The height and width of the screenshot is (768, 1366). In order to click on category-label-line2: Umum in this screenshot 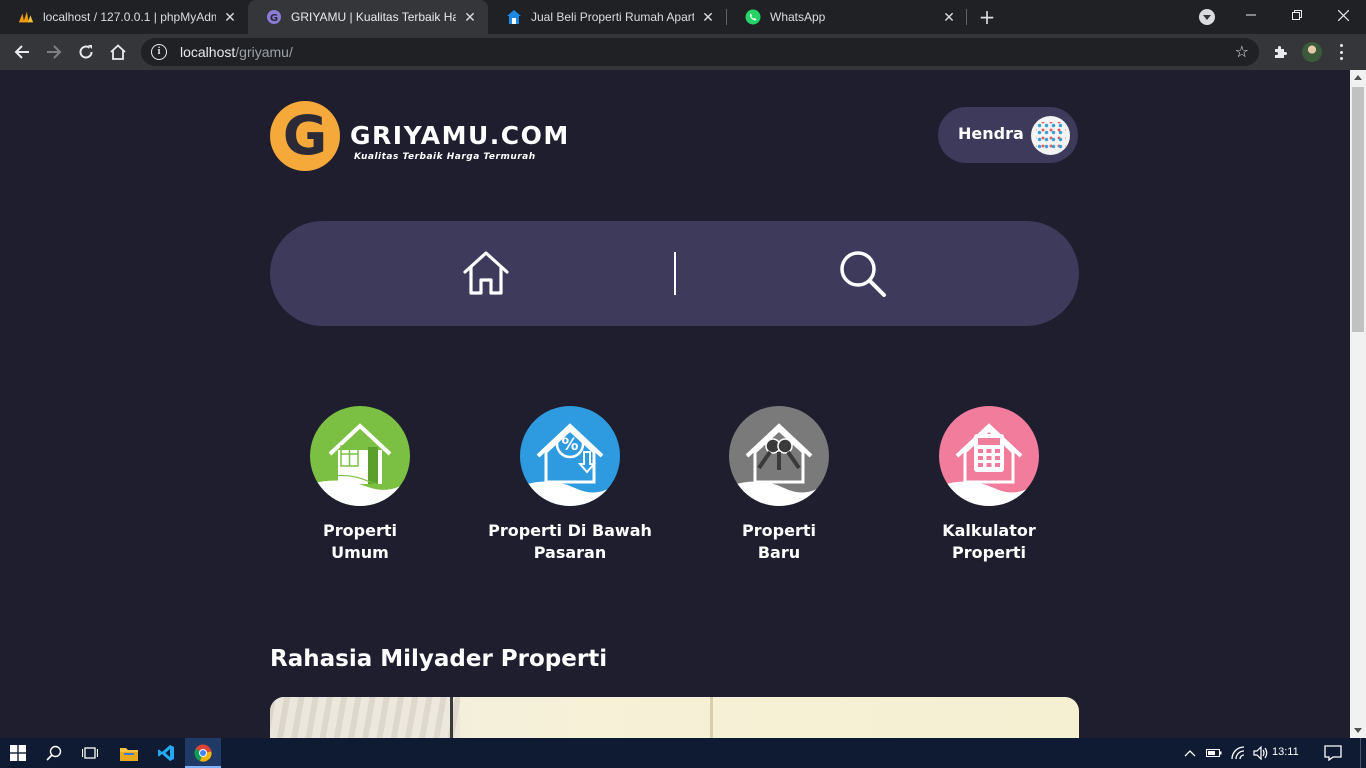, I will do `click(360, 552)`.